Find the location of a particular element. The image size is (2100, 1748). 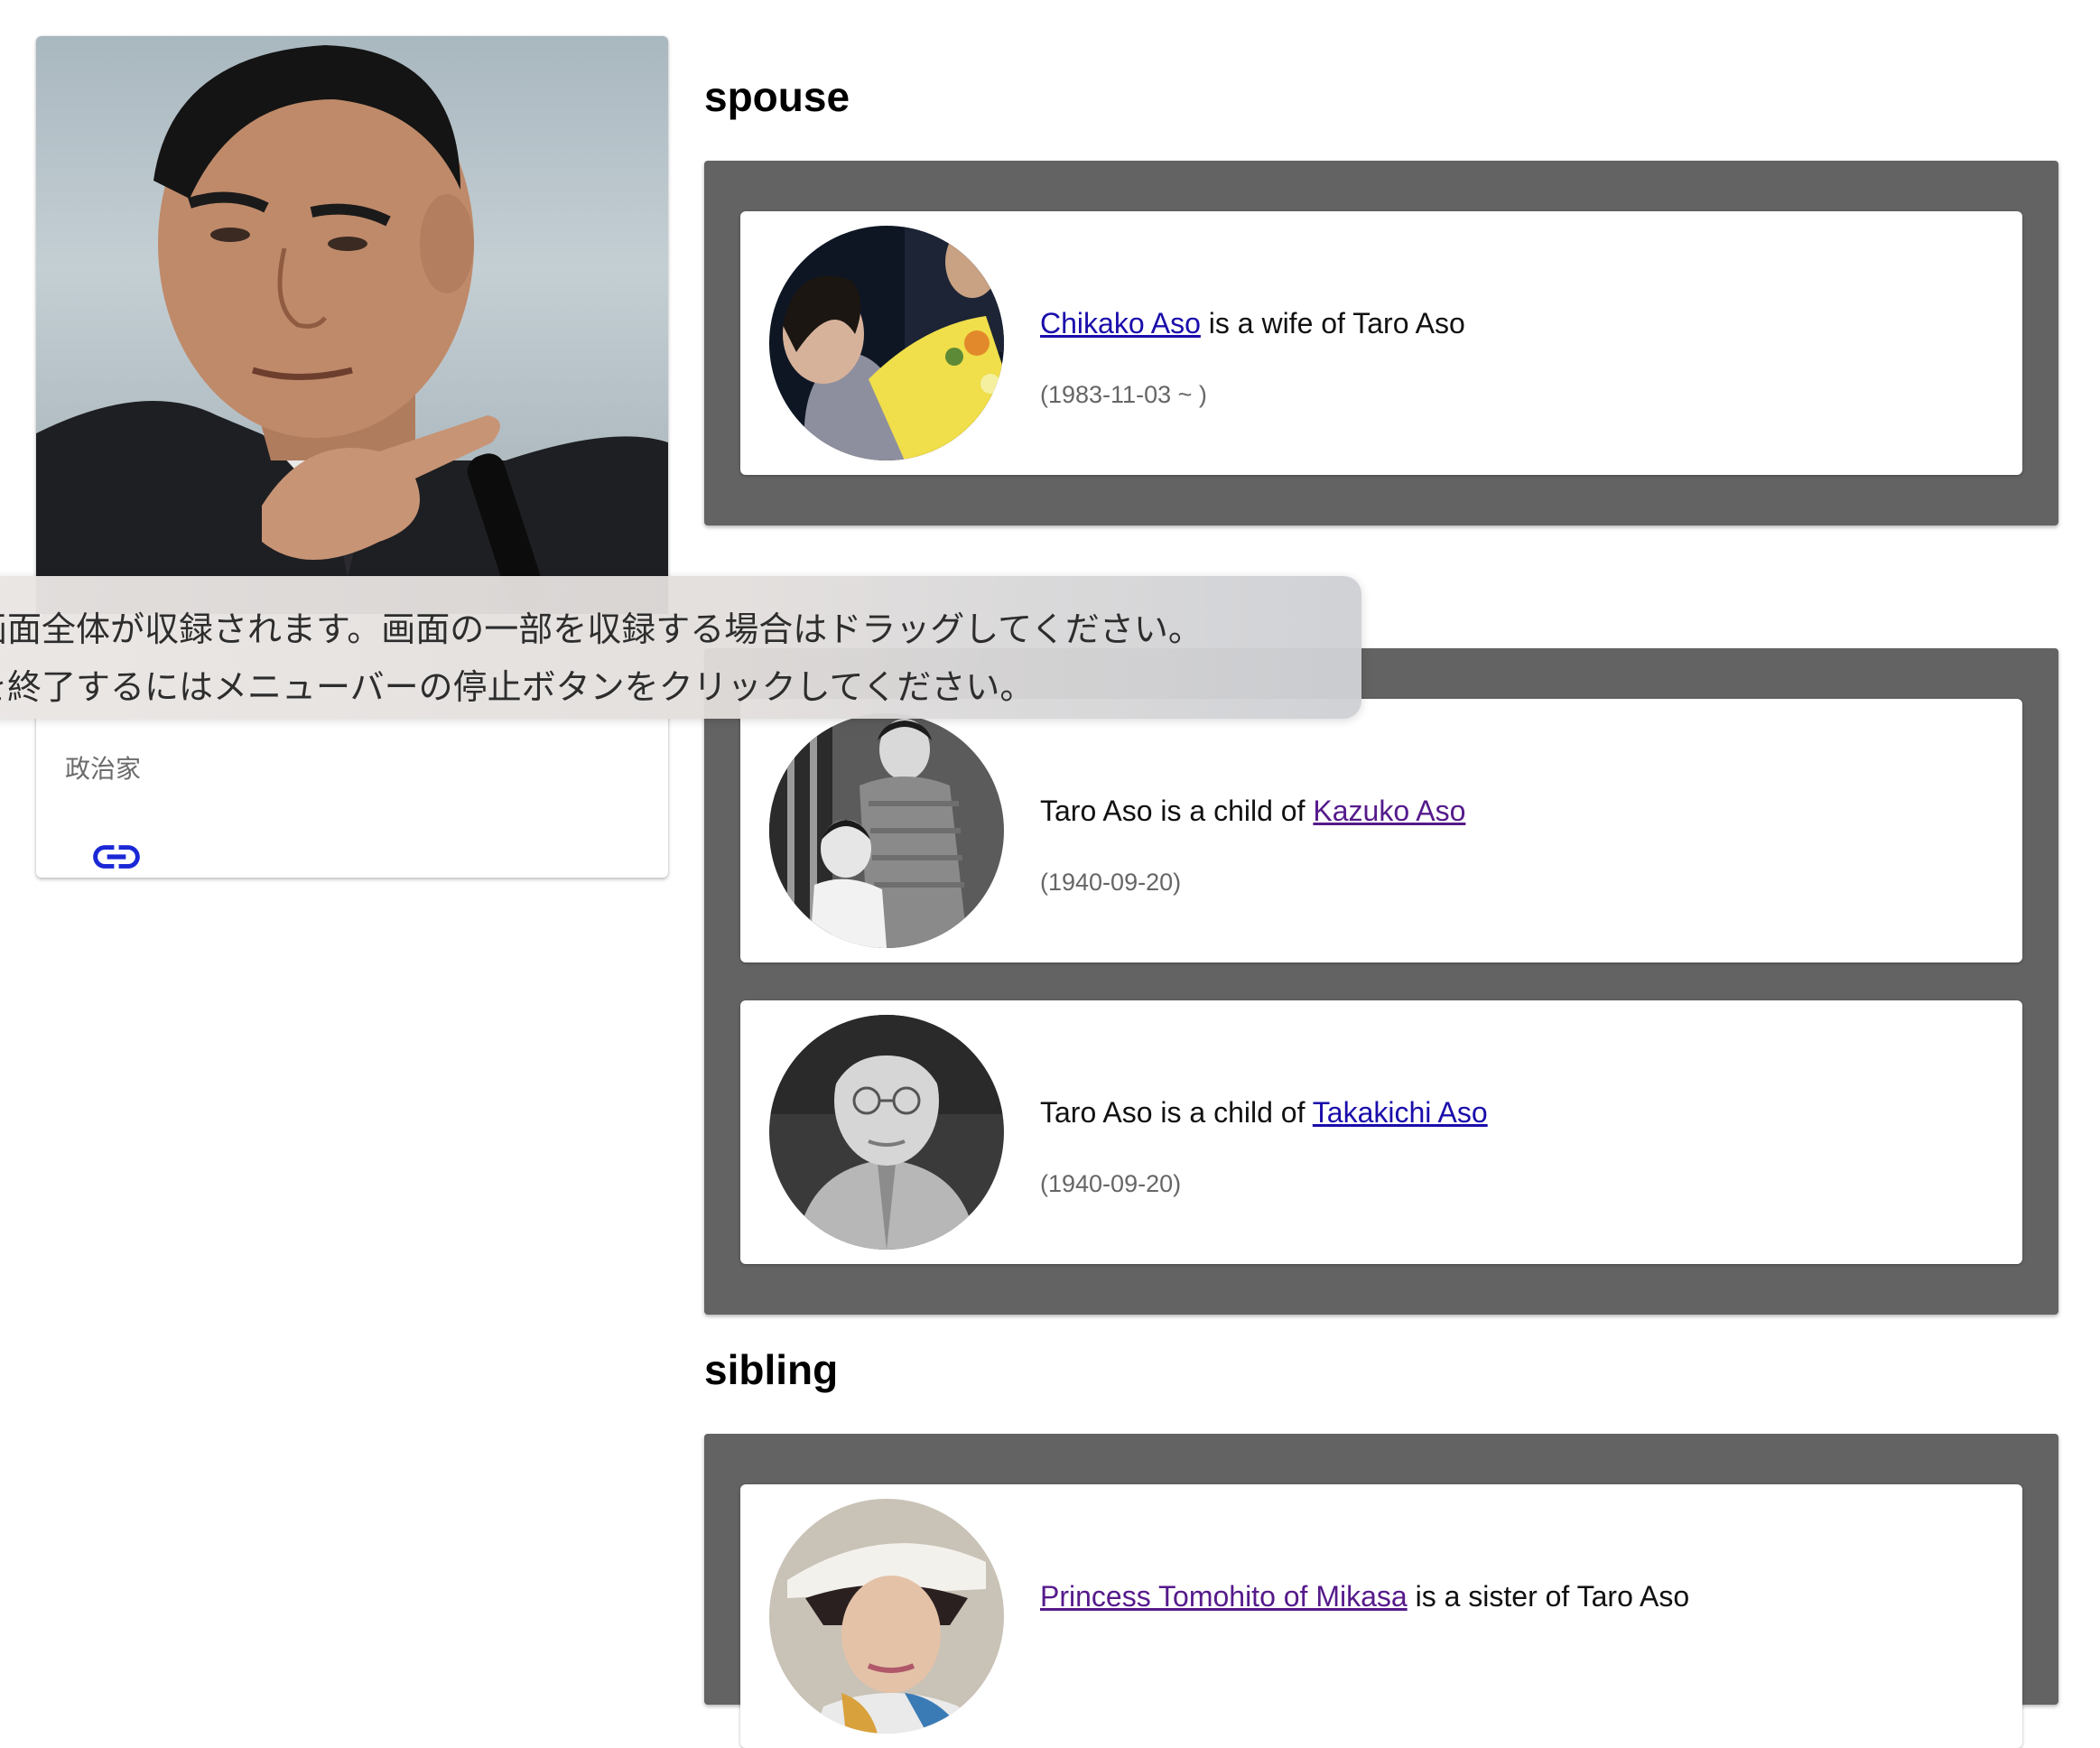

avatar-kazuko-aso is located at coordinates (887, 831).